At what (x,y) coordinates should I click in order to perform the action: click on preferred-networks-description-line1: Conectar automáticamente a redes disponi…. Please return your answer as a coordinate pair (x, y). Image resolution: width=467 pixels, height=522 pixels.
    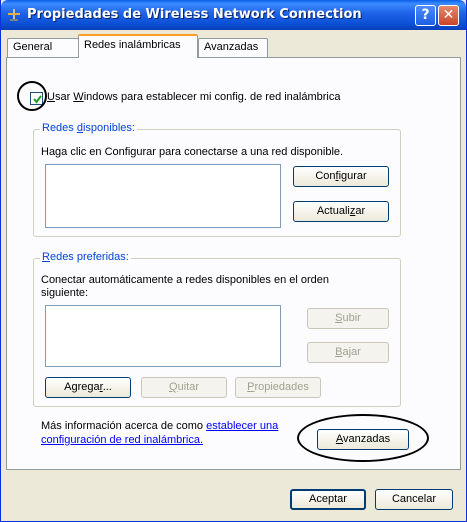
    Looking at the image, I should click on (185, 280).